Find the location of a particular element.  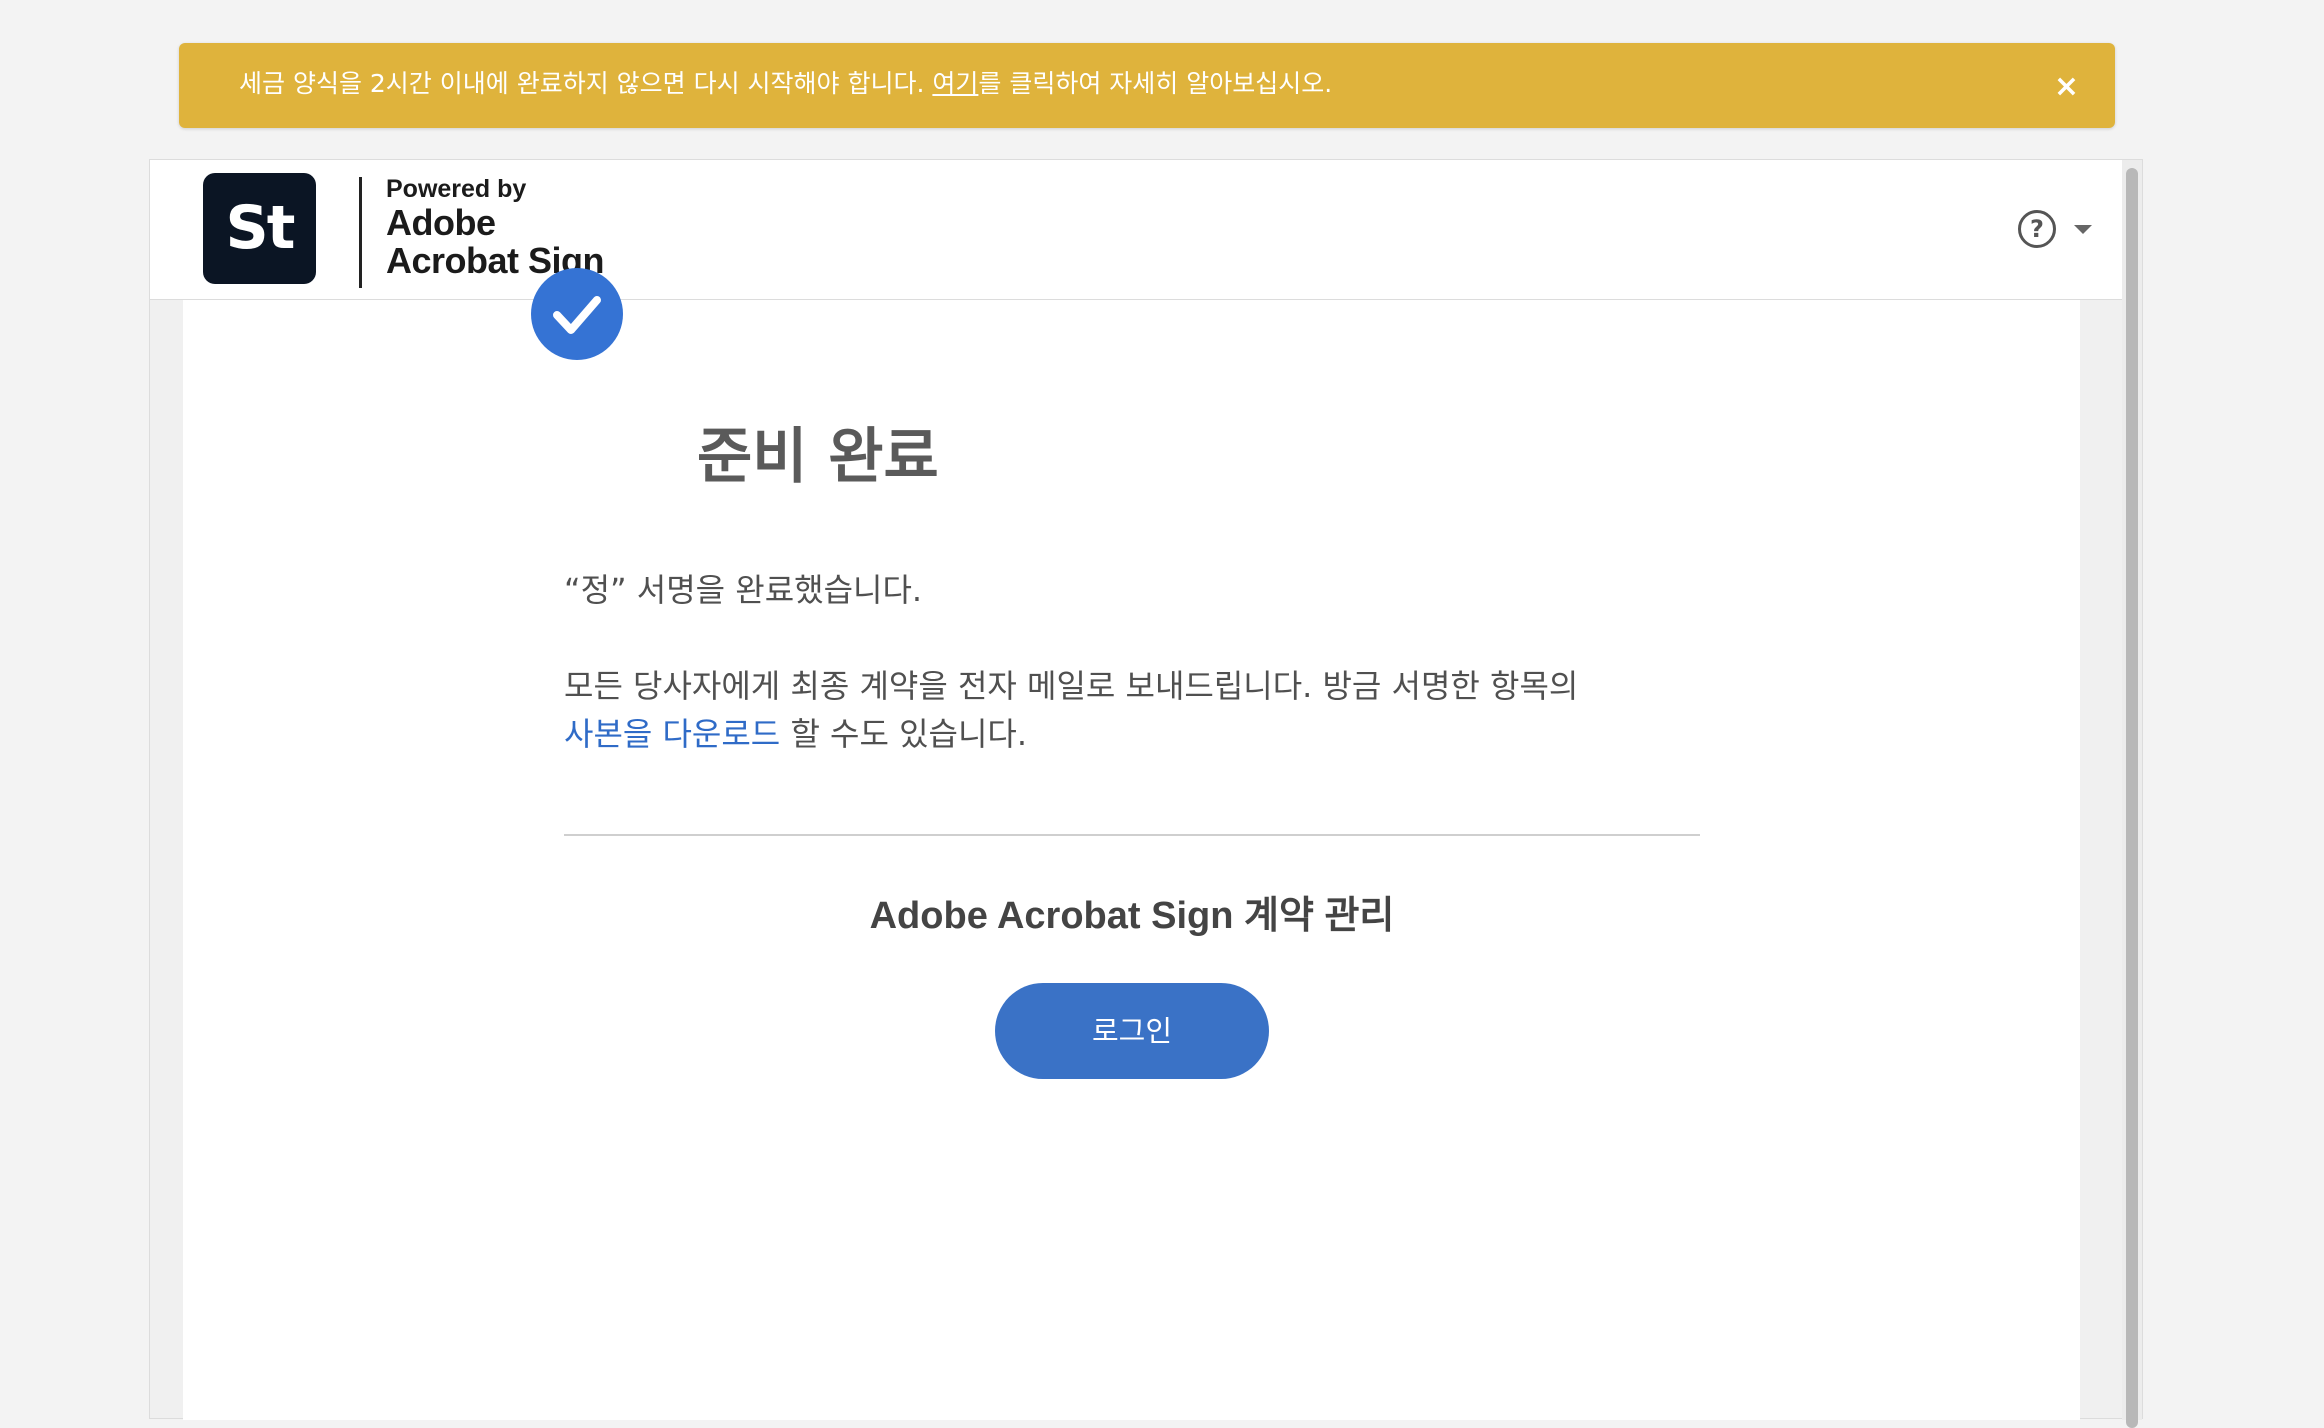

divider is located at coordinates (1132, 835).